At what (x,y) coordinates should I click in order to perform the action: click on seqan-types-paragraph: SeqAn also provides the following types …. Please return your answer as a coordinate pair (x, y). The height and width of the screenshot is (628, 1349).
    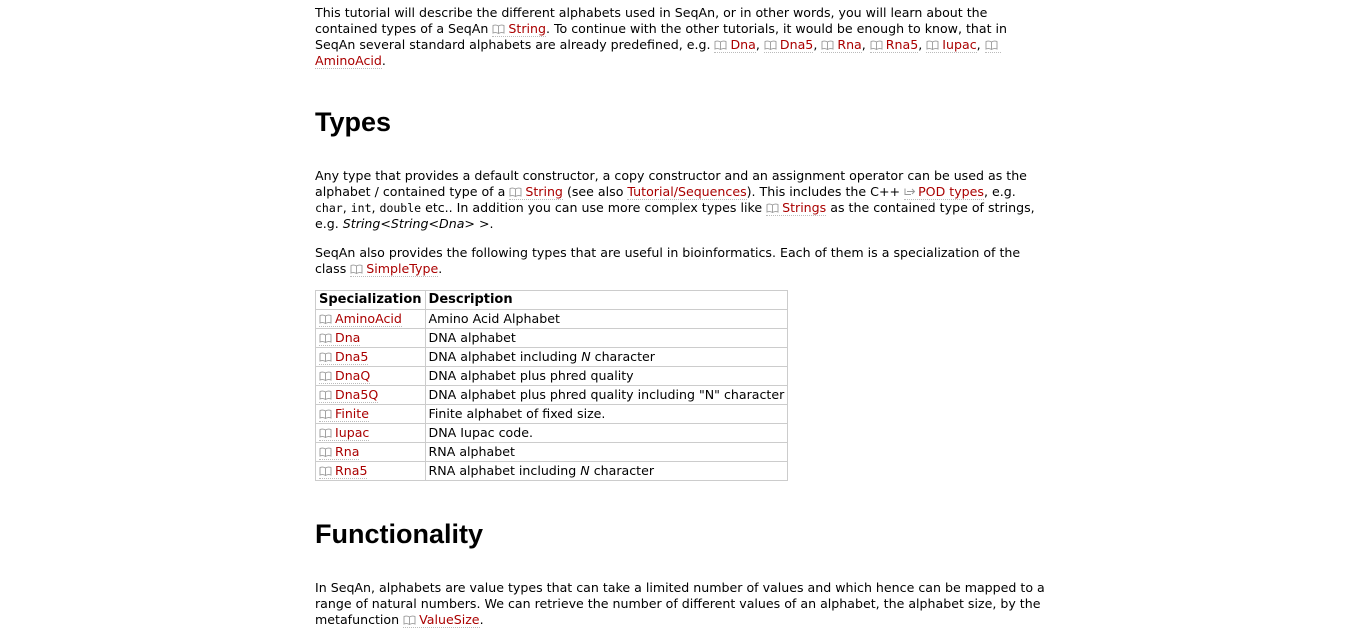
    Looking at the image, I should click on (668, 261).